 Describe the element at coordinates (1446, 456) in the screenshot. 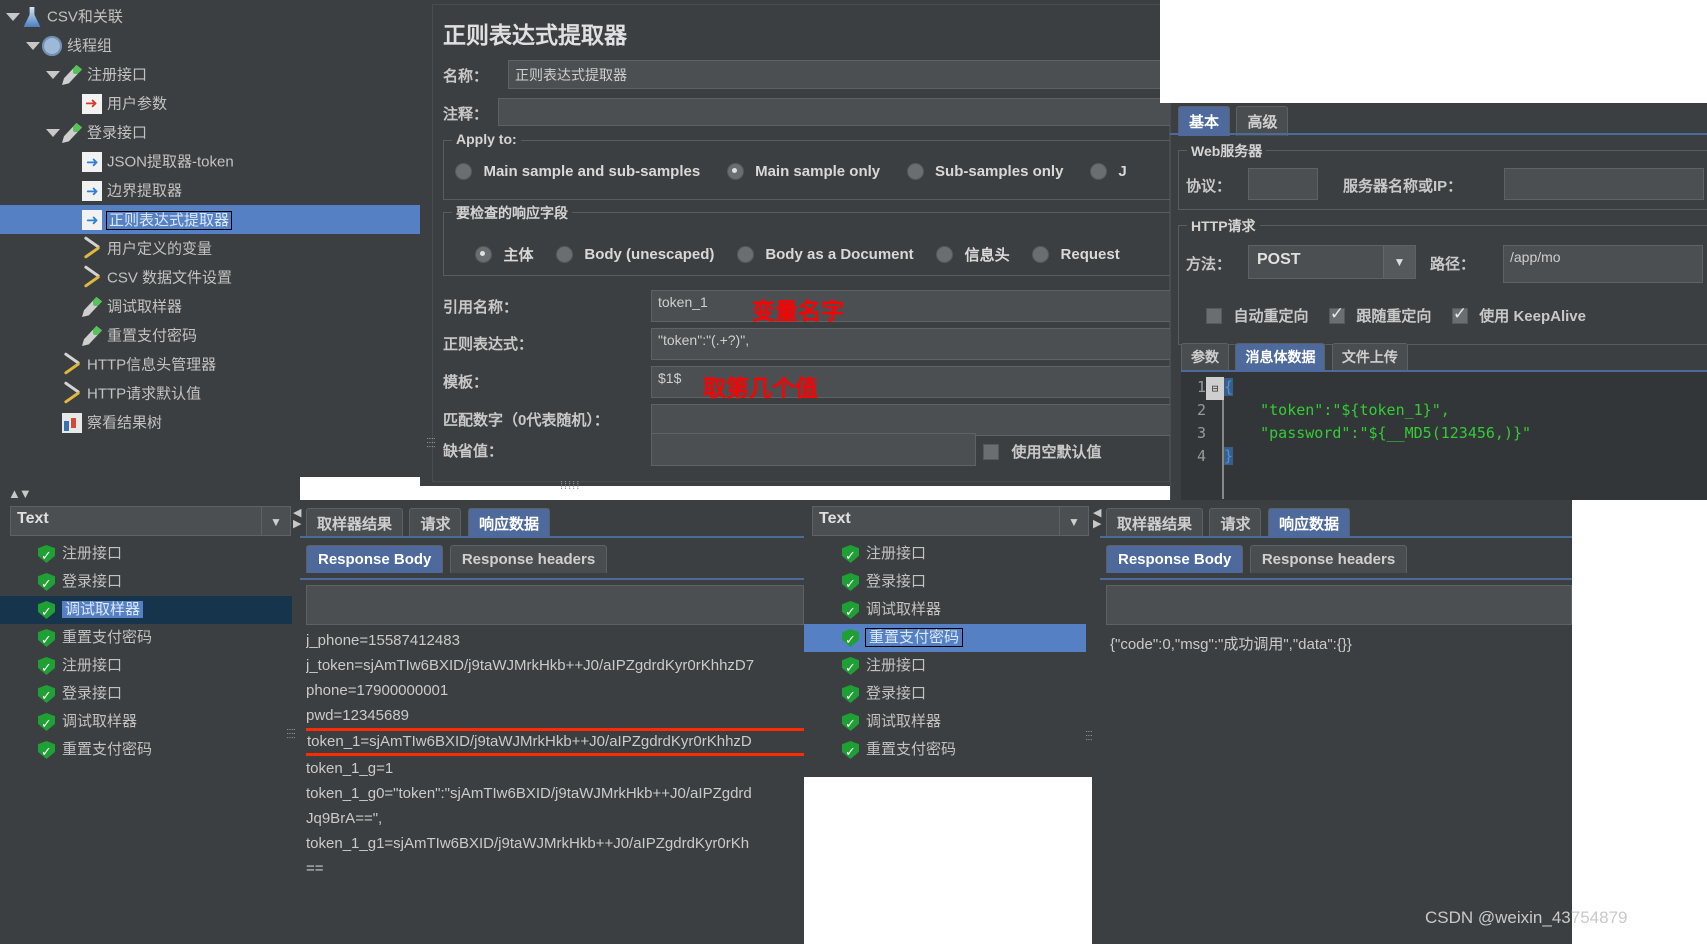

I see `code-line: 4}` at that location.